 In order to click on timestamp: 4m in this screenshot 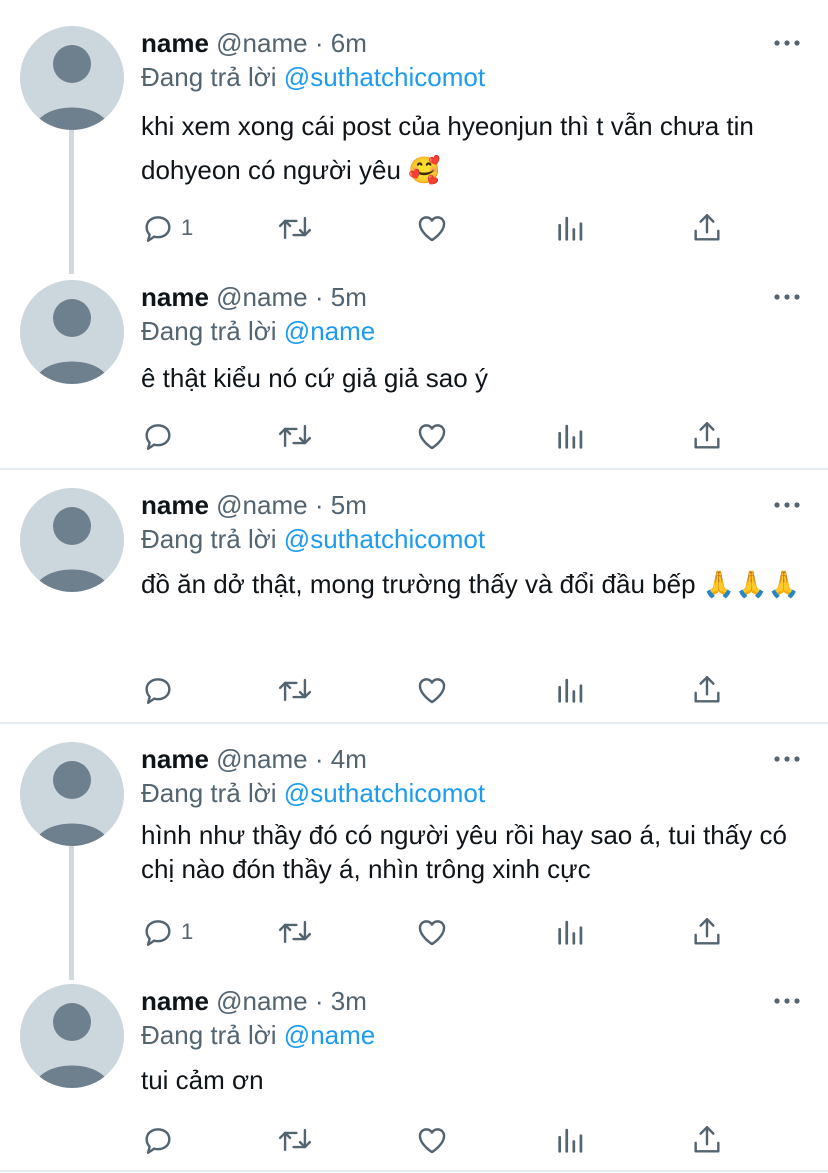, I will do `click(349, 759)`.